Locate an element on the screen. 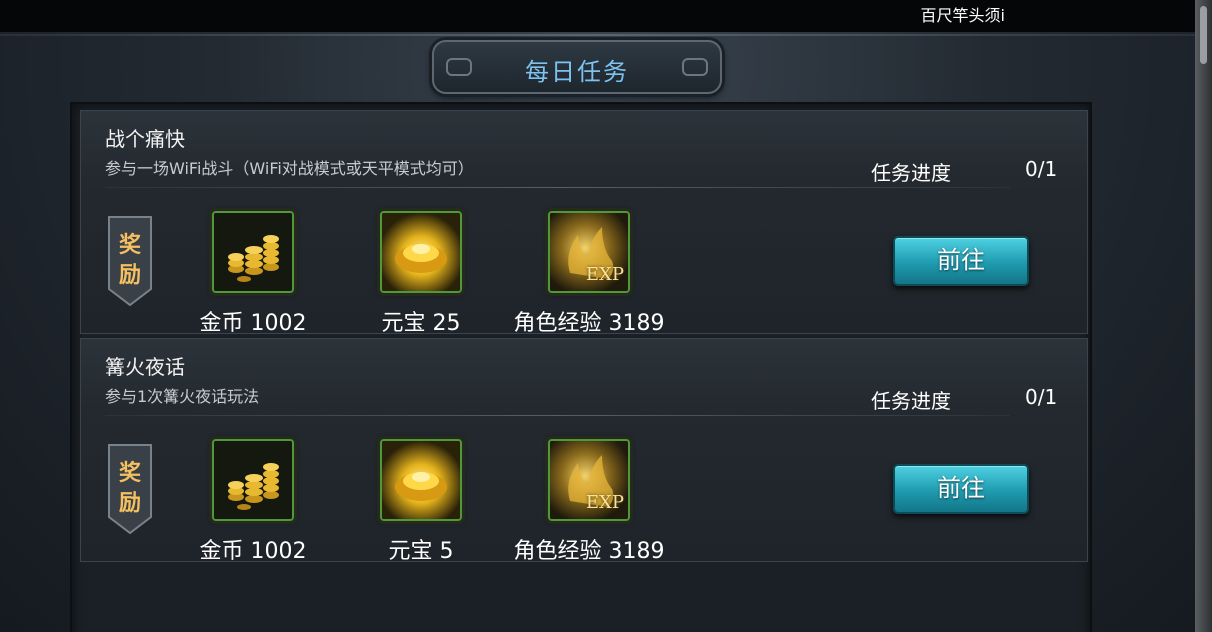  reward-label: 元宝 25 is located at coordinates (421, 323).